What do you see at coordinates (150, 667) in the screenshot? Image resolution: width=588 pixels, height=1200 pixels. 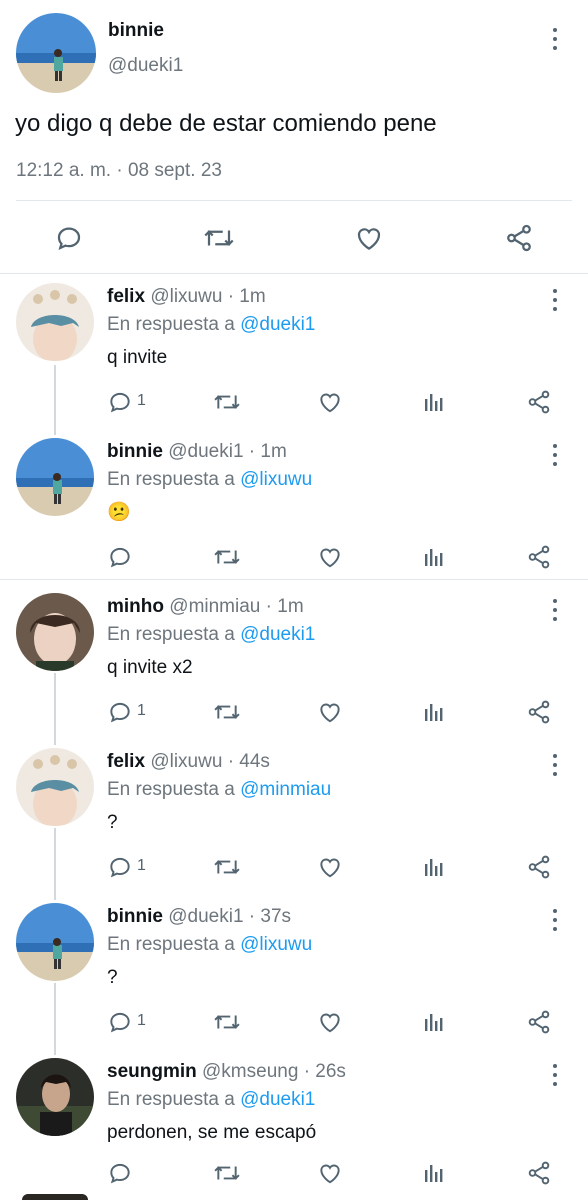 I see `reply-text: q invite x2` at bounding box center [150, 667].